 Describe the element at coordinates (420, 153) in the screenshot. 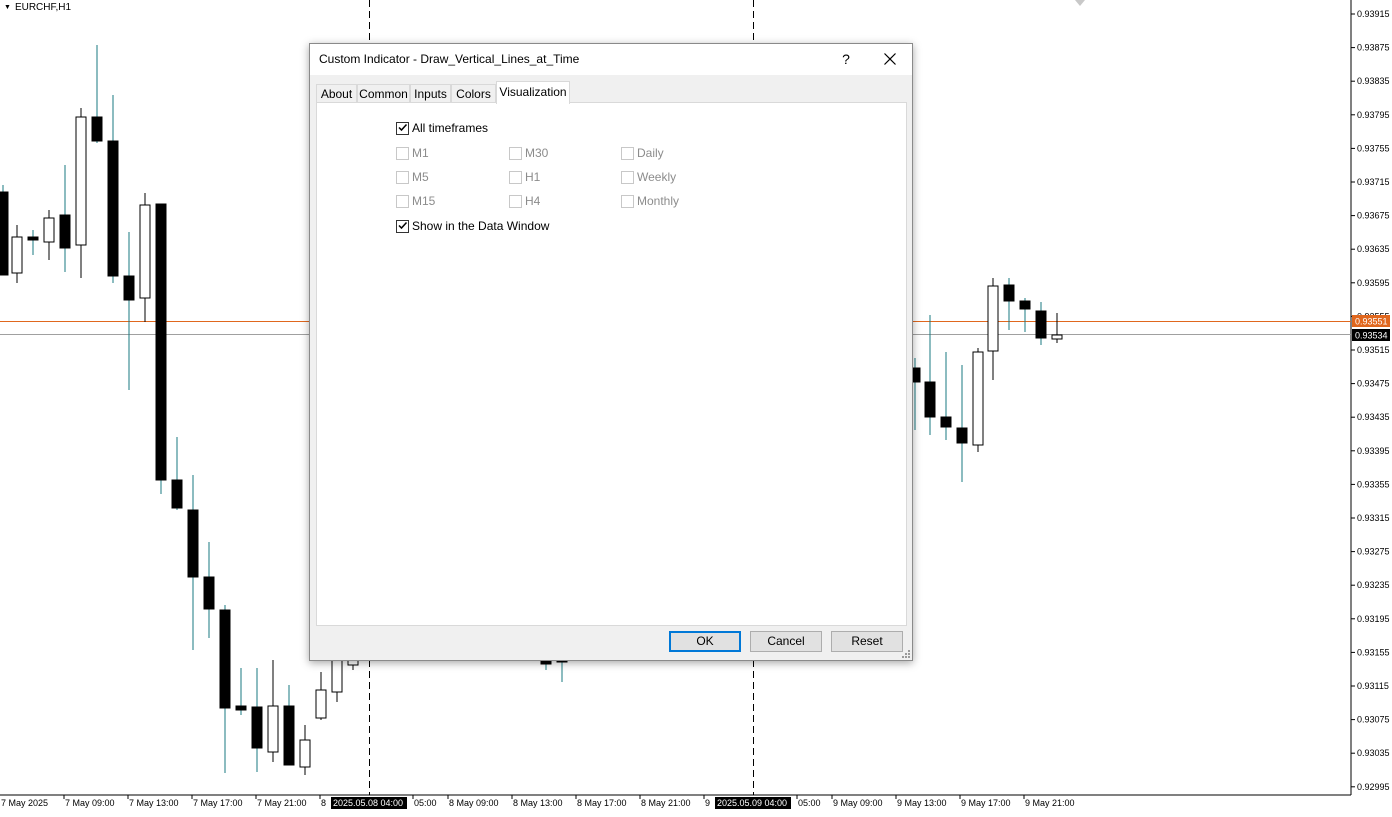

I see `timeframe-m1-label: M1` at that location.